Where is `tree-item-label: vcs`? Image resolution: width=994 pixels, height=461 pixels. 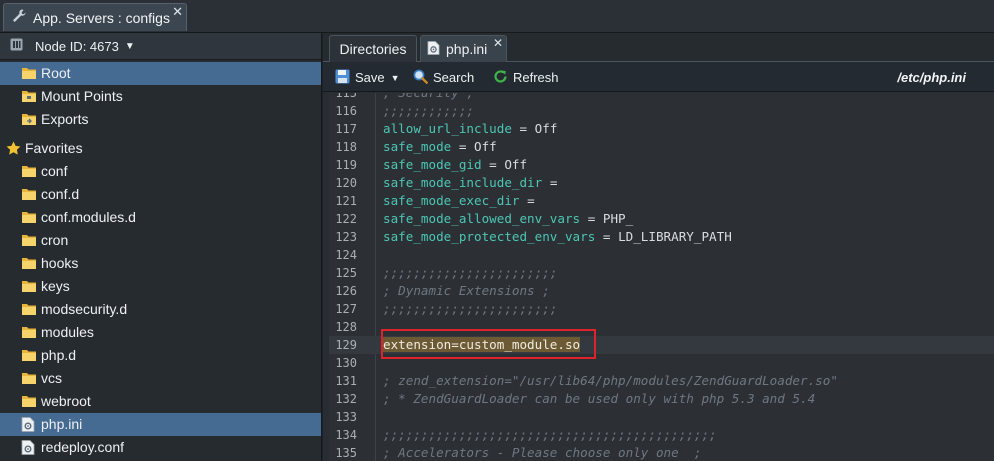
tree-item-label: vcs is located at coordinates (51, 378).